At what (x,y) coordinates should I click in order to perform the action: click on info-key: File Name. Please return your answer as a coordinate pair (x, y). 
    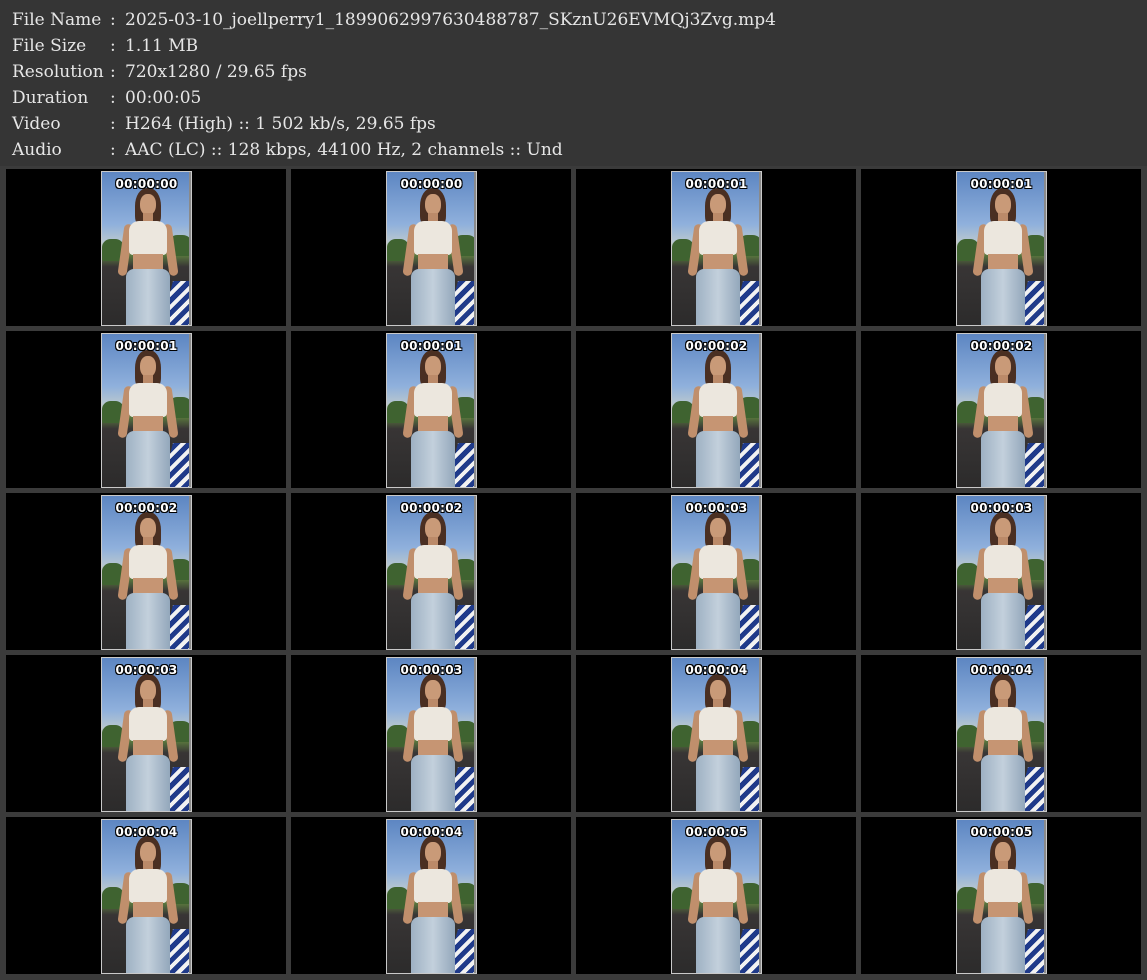
    Looking at the image, I should click on (57, 20).